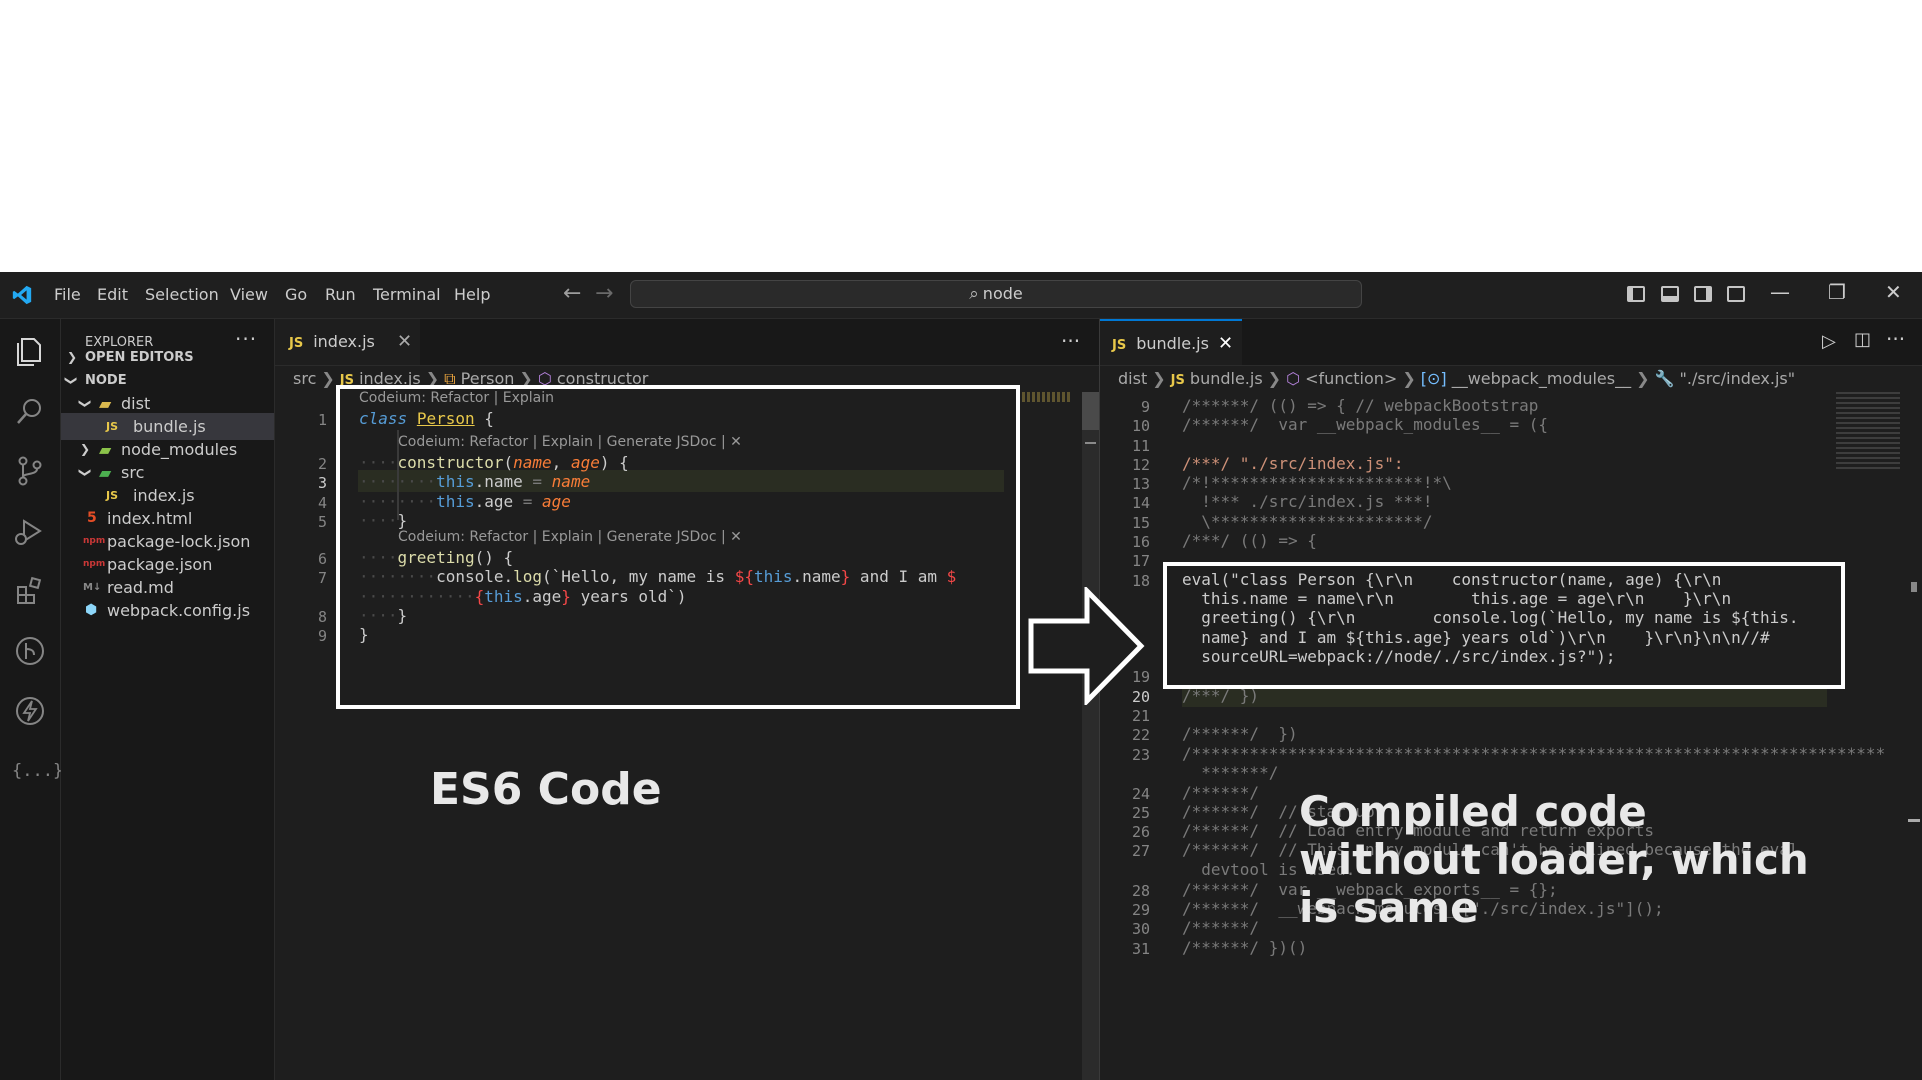 Image resolution: width=1922 pixels, height=1080 pixels. Describe the element at coordinates (1738, 378) in the screenshot. I see `breadcrumb-item: "./src/index.js"` at that location.